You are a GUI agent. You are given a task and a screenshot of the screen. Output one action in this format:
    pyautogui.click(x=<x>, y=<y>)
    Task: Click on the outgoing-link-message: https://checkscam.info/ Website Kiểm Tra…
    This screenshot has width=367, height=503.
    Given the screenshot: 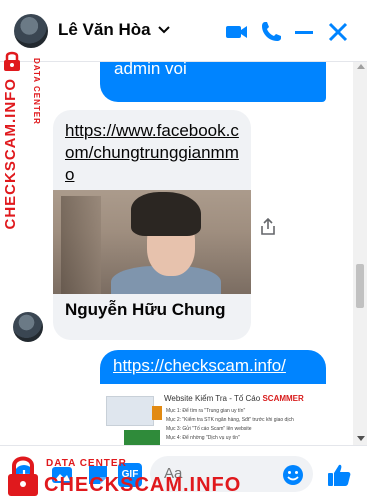 What is the action you would take?
    pyautogui.click(x=213, y=397)
    